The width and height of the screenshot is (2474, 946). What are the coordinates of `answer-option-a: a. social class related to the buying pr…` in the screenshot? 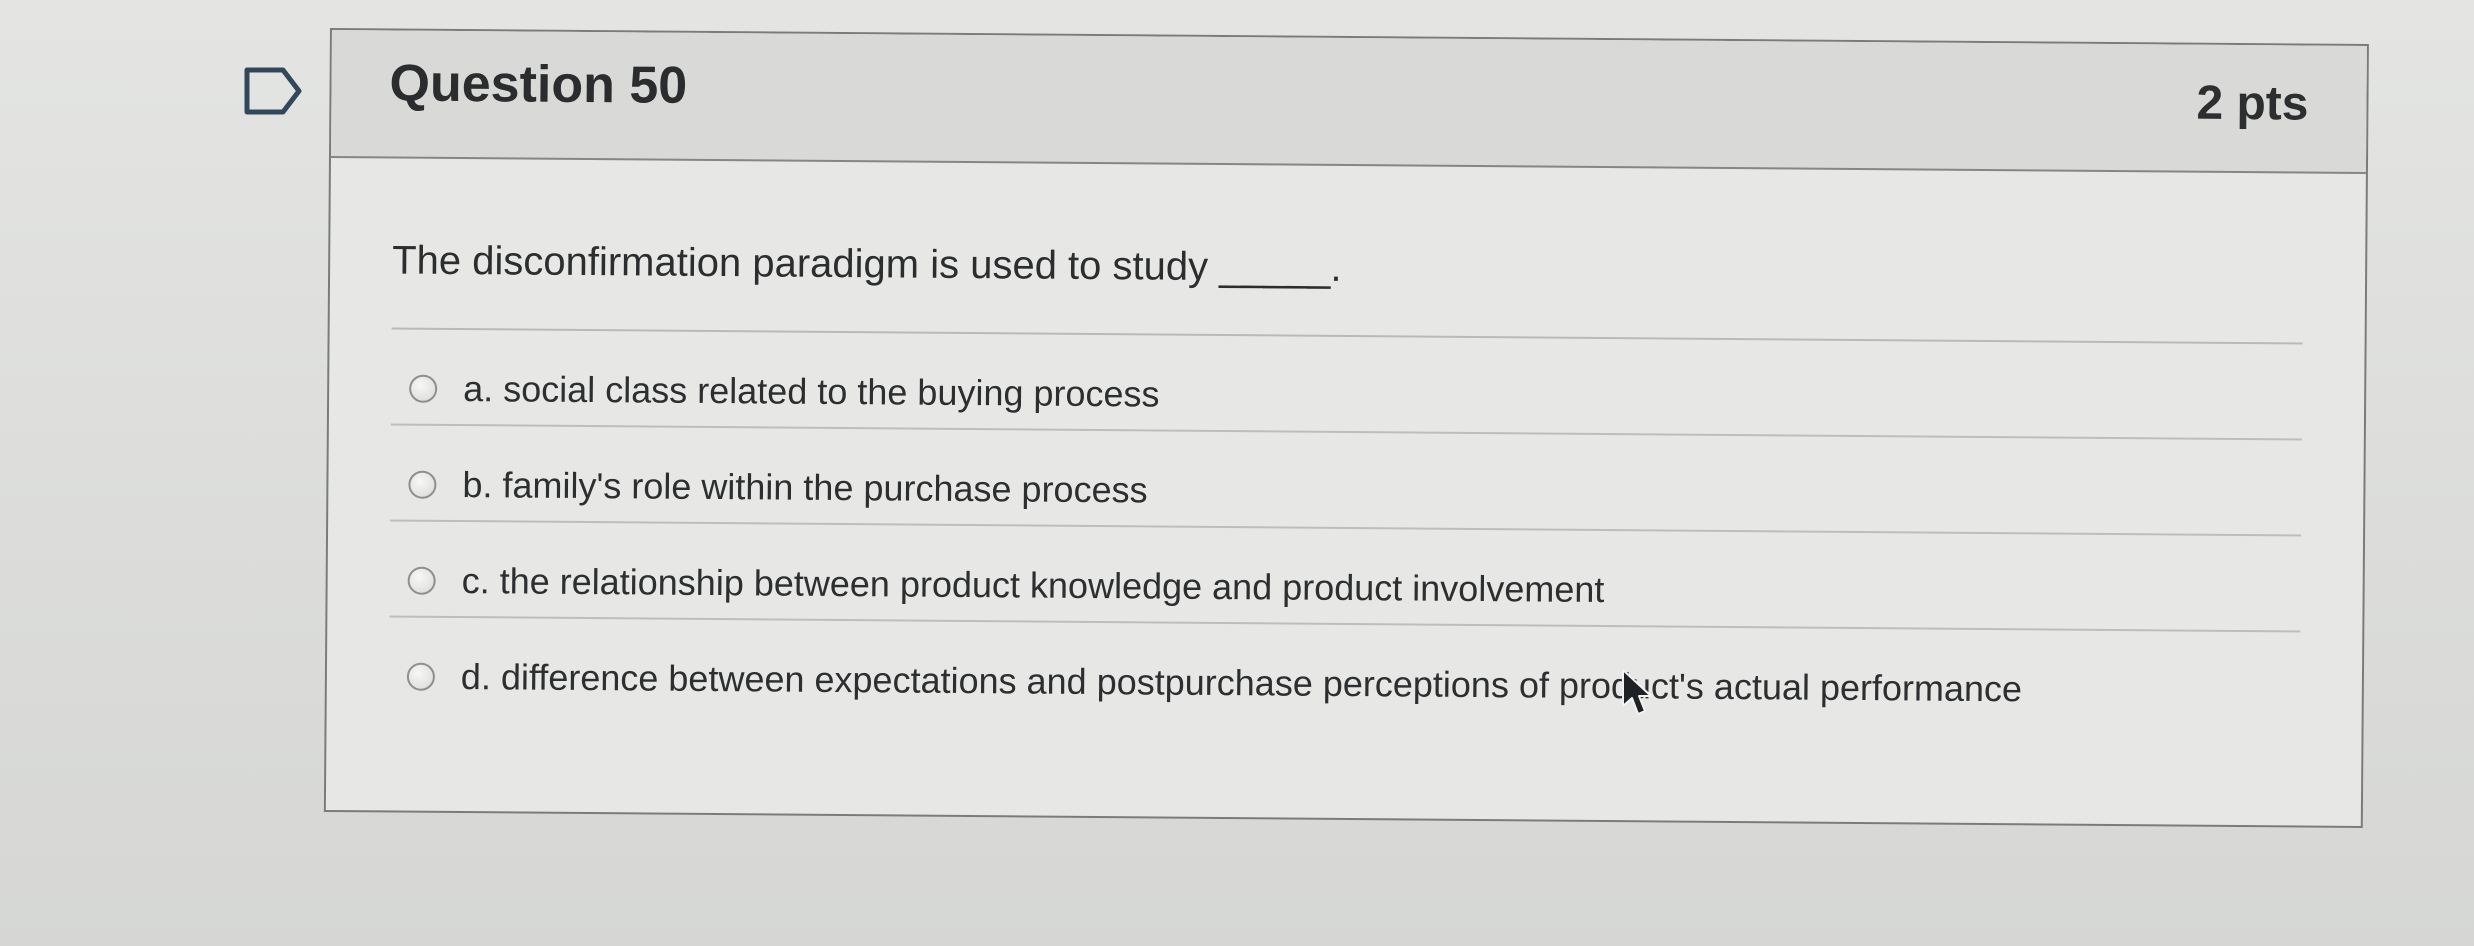 It's located at (1346, 397).